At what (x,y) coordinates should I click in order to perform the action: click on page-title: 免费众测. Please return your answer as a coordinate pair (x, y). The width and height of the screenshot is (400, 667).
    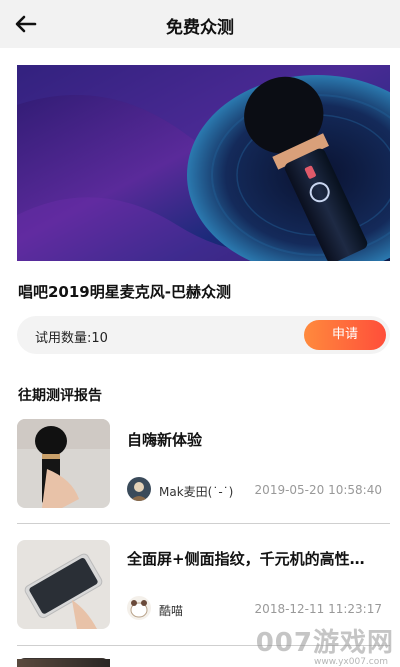
    Looking at the image, I should click on (200, 28).